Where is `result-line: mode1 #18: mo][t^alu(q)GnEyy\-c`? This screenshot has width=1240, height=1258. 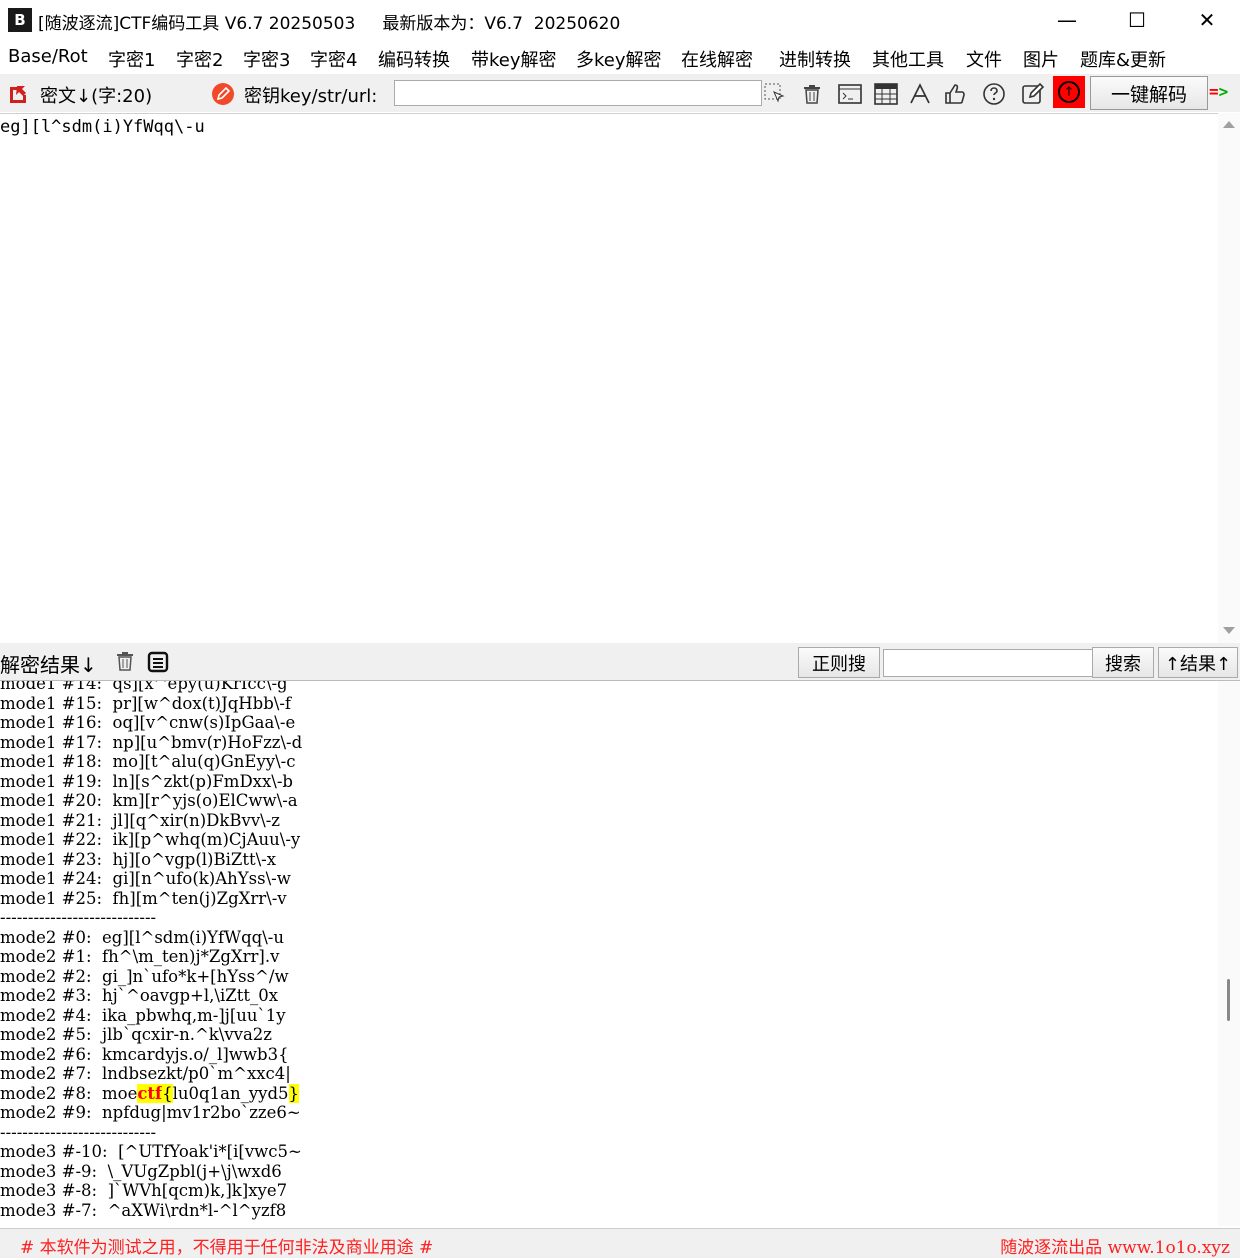
result-line: mode1 #18: mo][t^alu(q)GnEyy\-c is located at coordinates (148, 761).